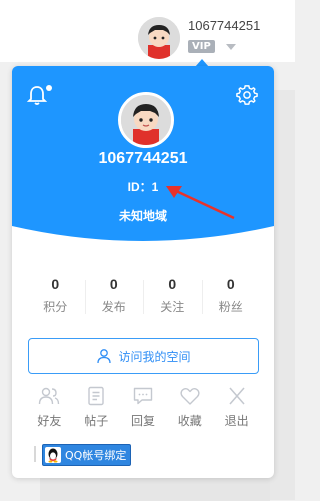 The height and width of the screenshot is (501, 320). What do you see at coordinates (96, 421) in the screenshot?
I see `action-label: 帖子` at bounding box center [96, 421].